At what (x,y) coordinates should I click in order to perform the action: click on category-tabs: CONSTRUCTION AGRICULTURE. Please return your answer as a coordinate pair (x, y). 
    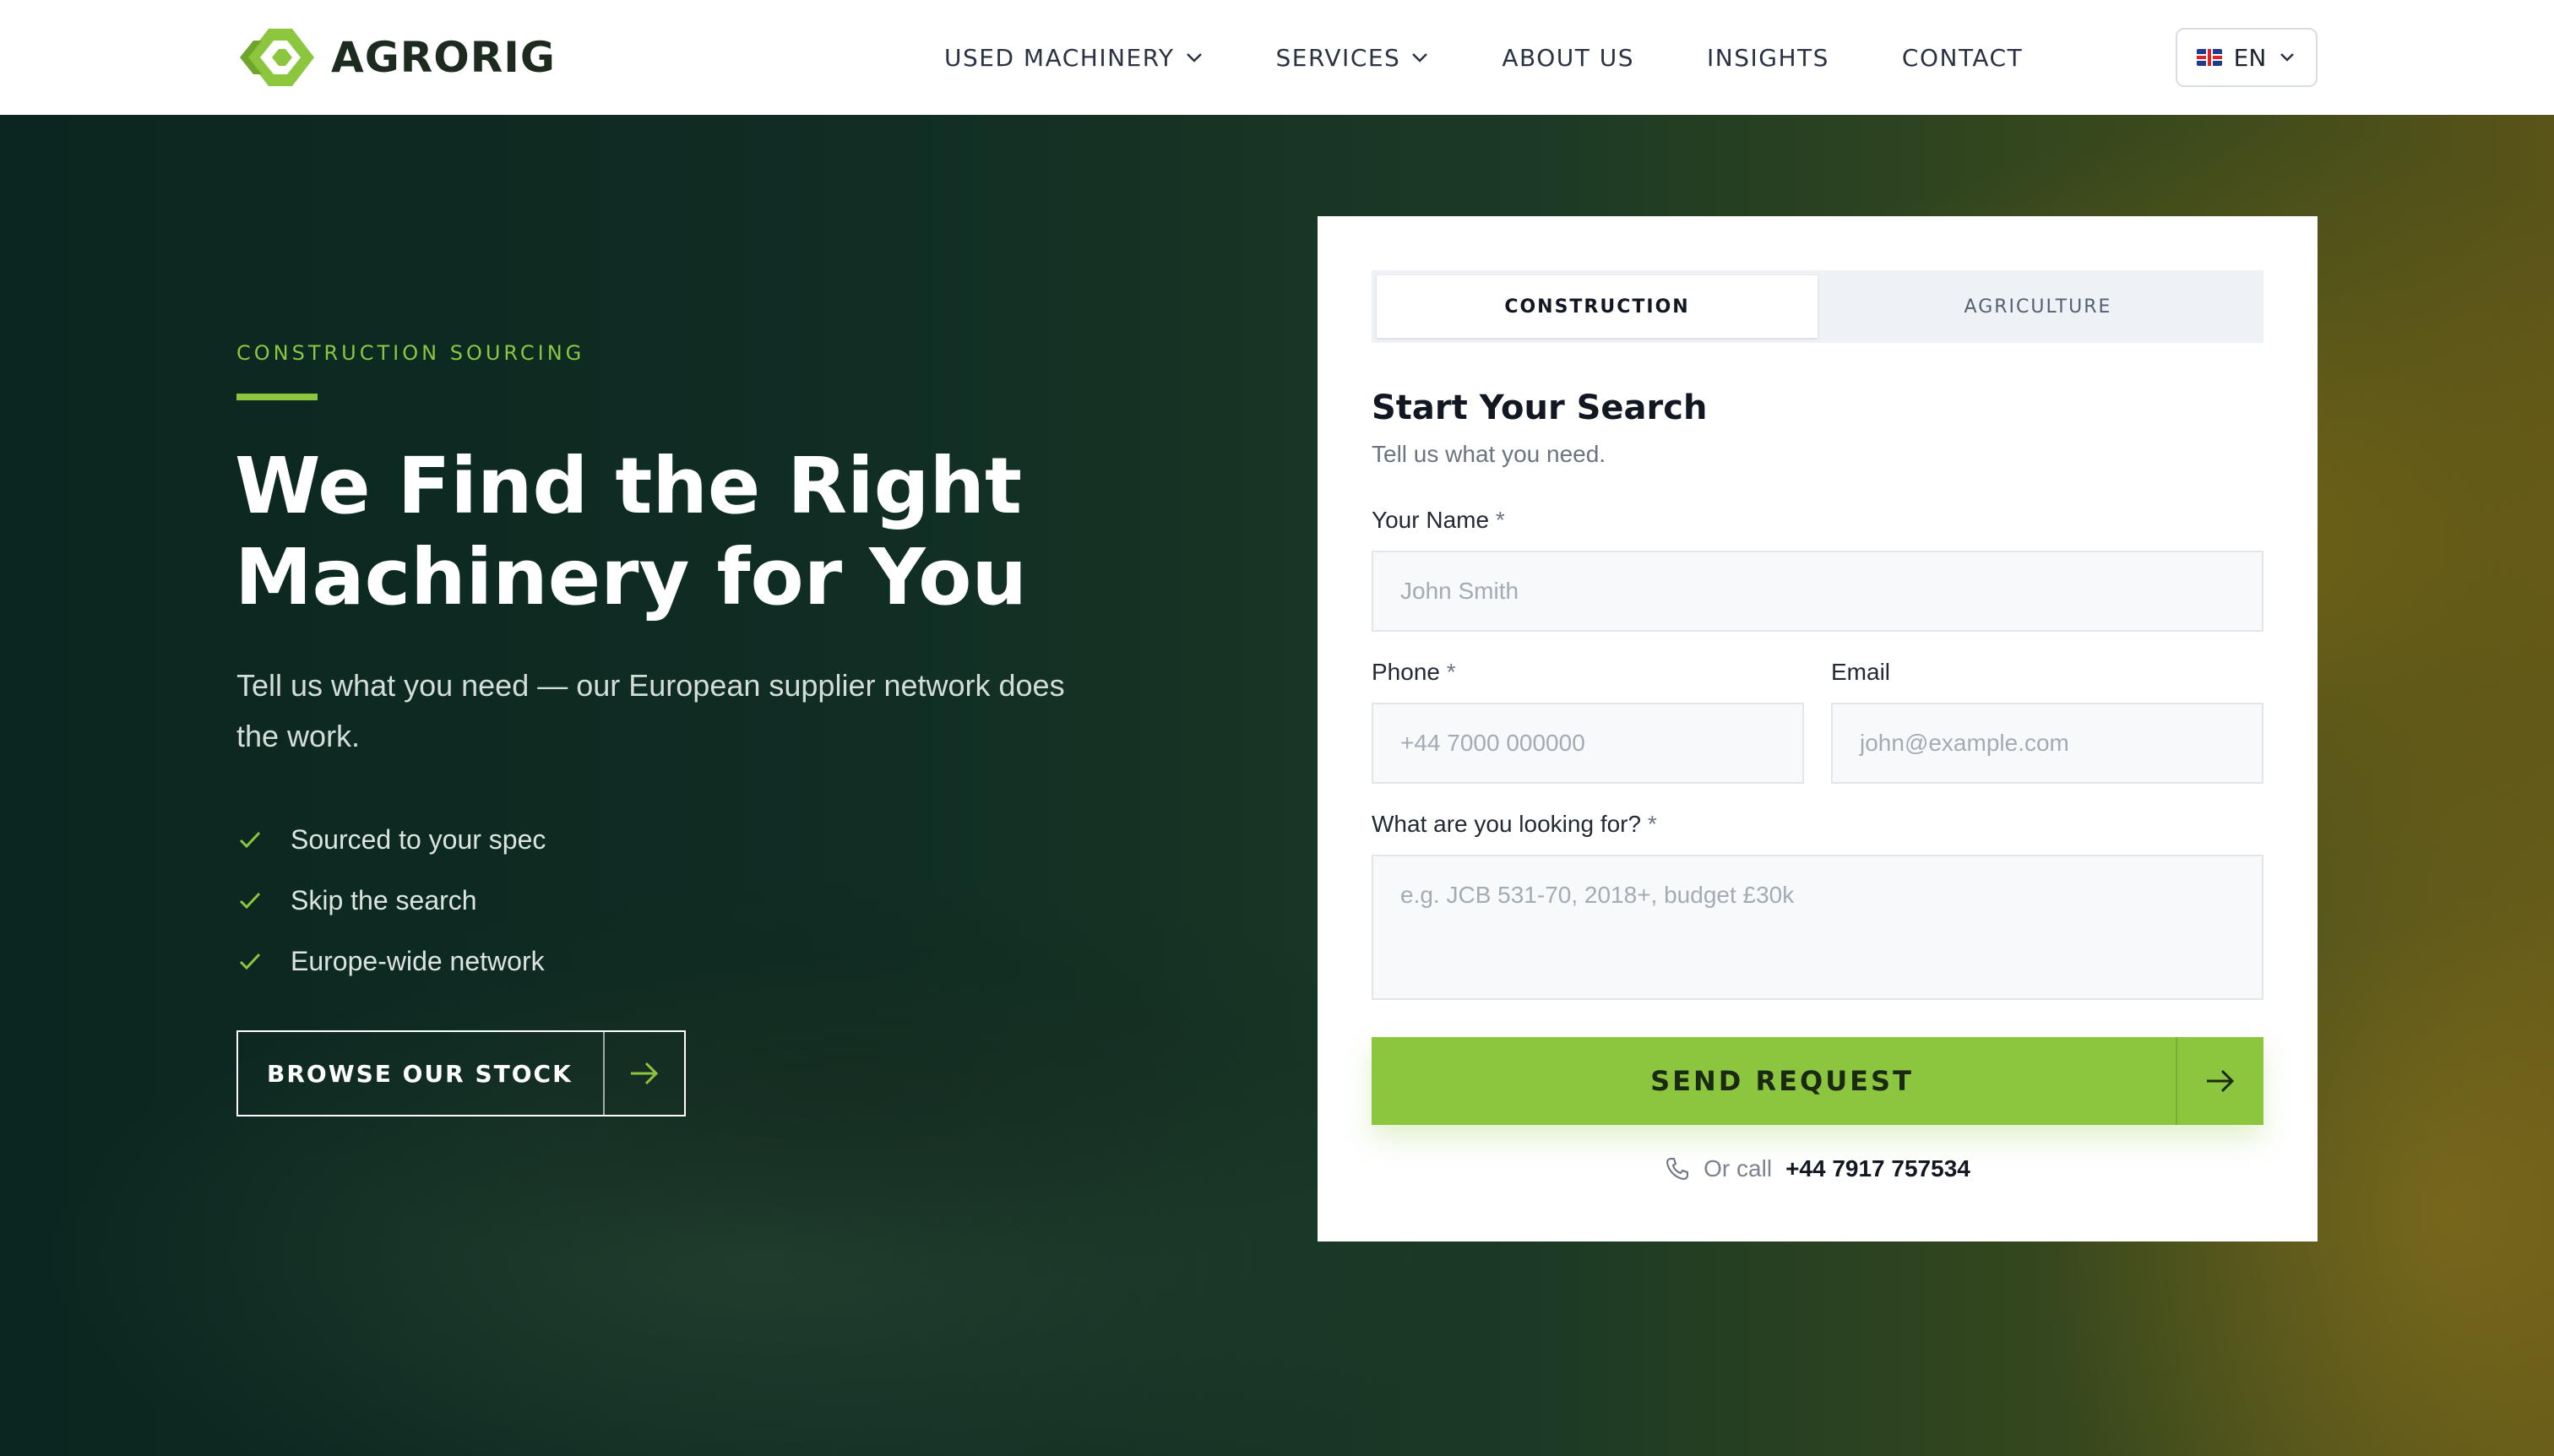
    Looking at the image, I should click on (1817, 307).